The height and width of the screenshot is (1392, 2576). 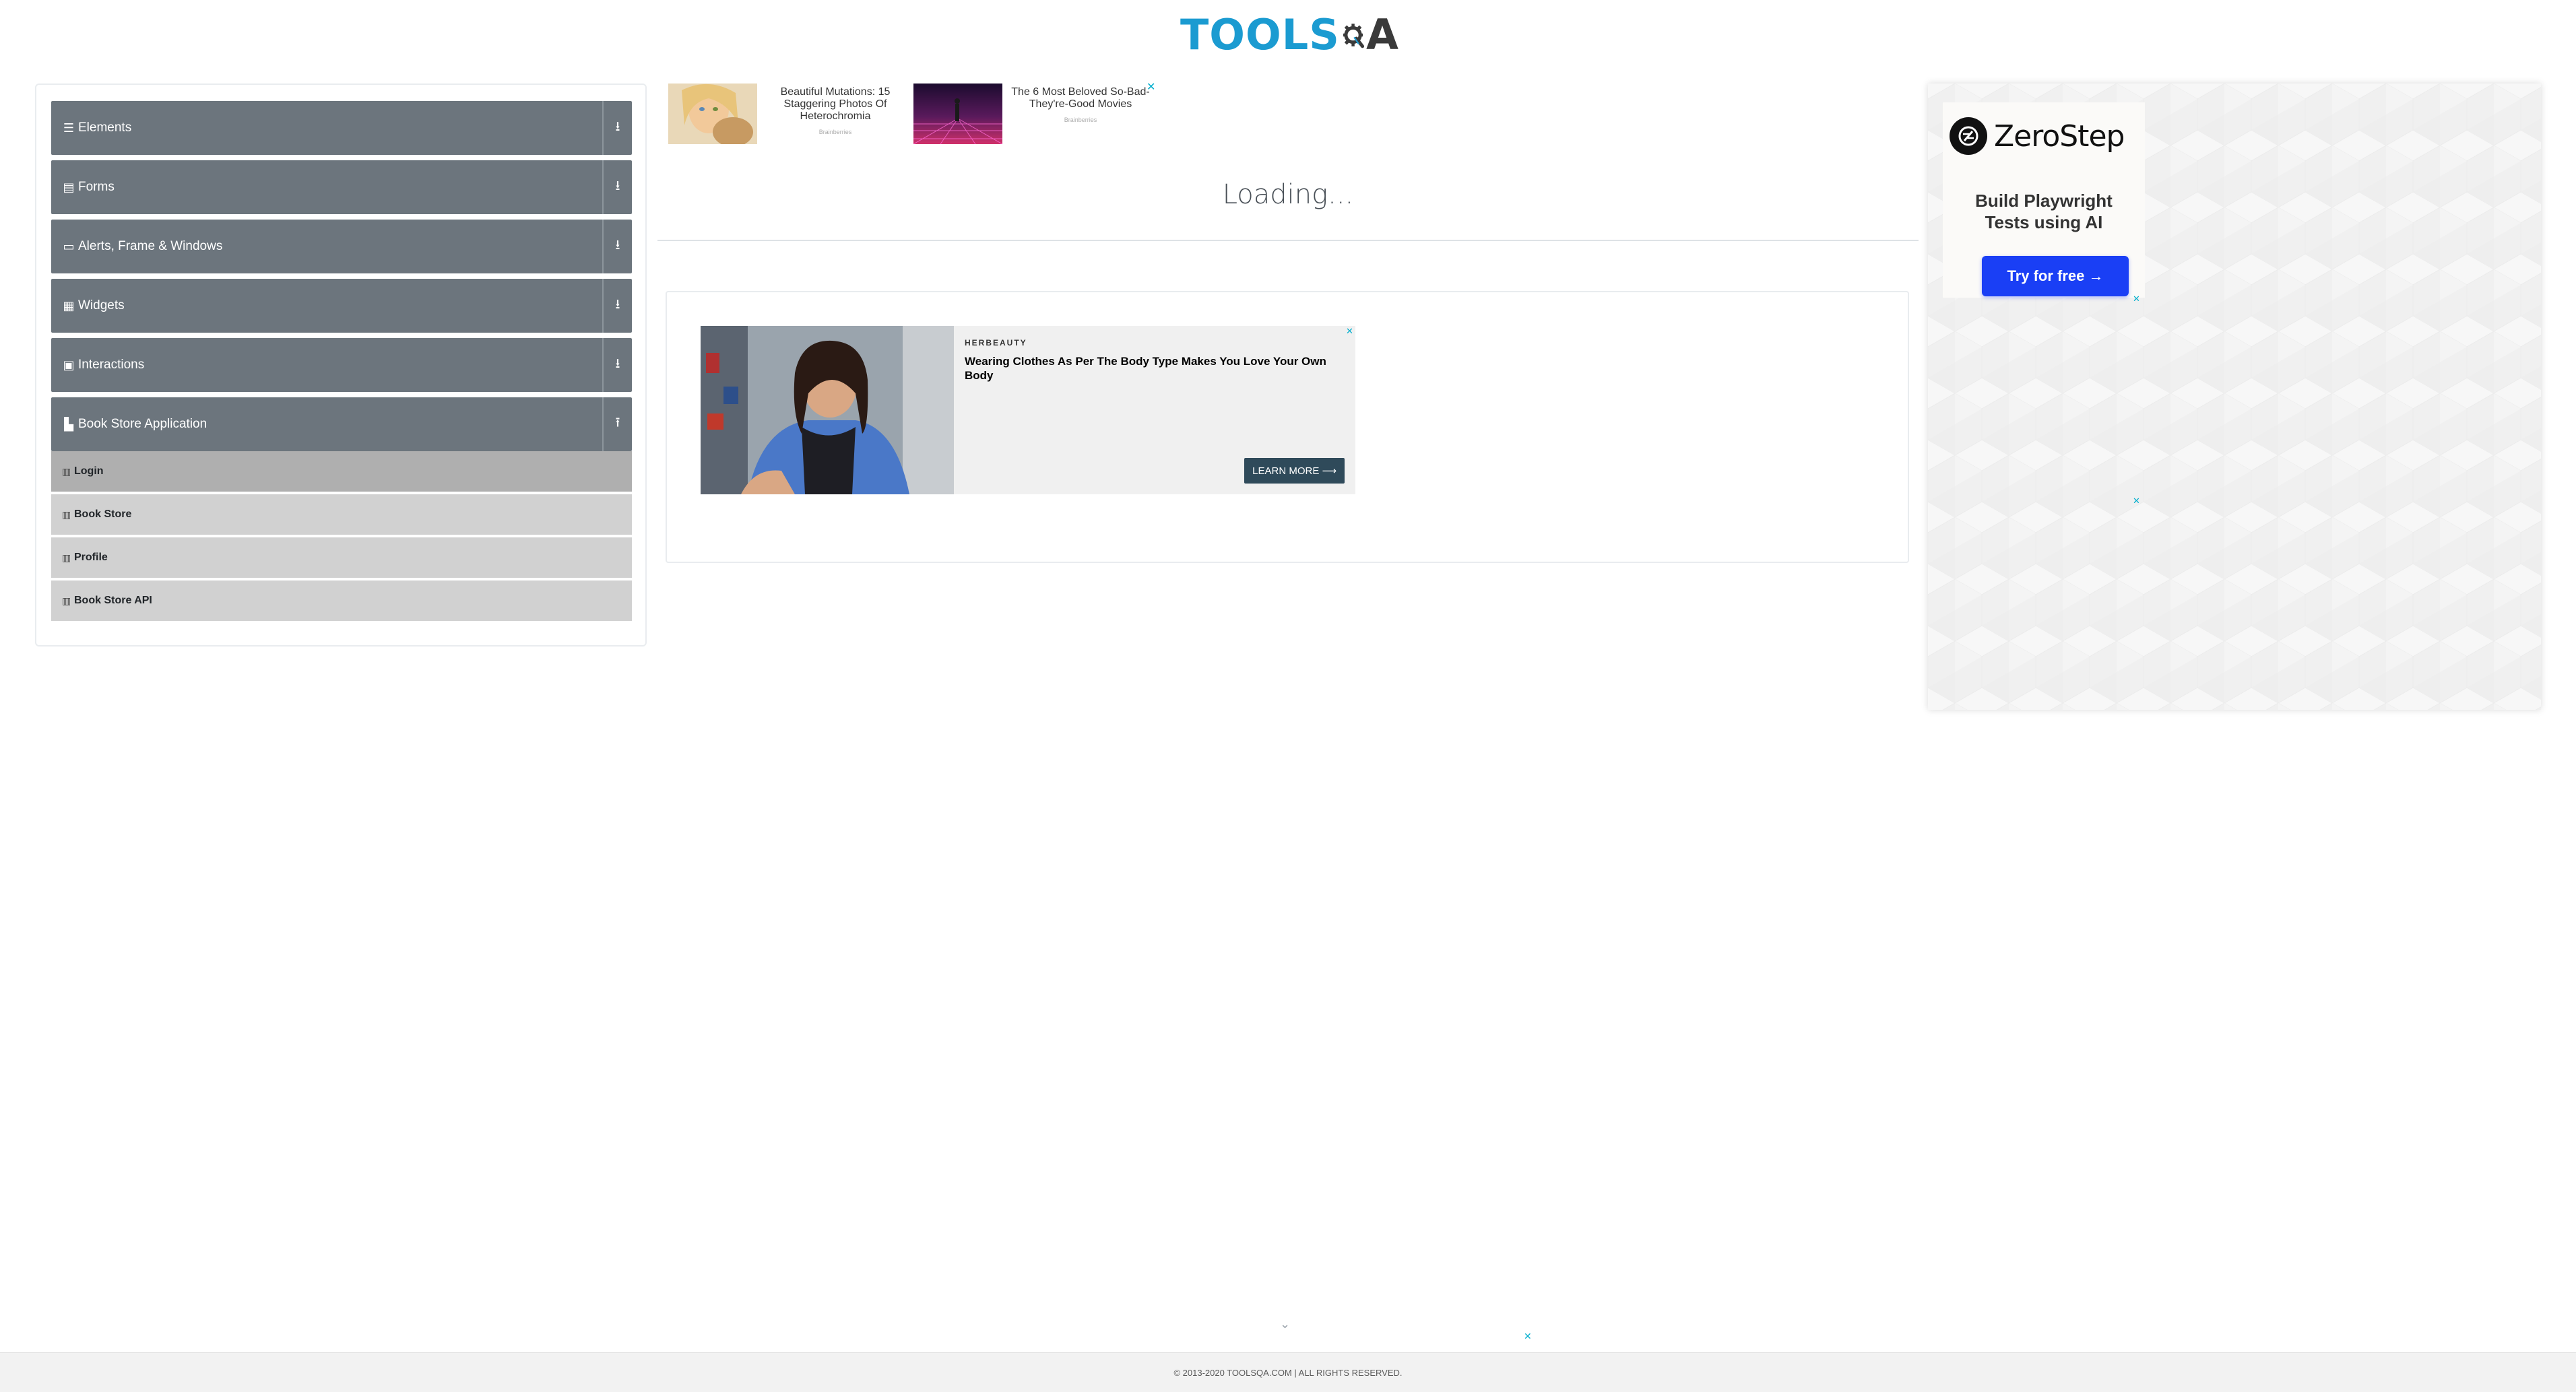 I want to click on group-header-forms: ▤ Forms ⭳, so click(x=341, y=187).